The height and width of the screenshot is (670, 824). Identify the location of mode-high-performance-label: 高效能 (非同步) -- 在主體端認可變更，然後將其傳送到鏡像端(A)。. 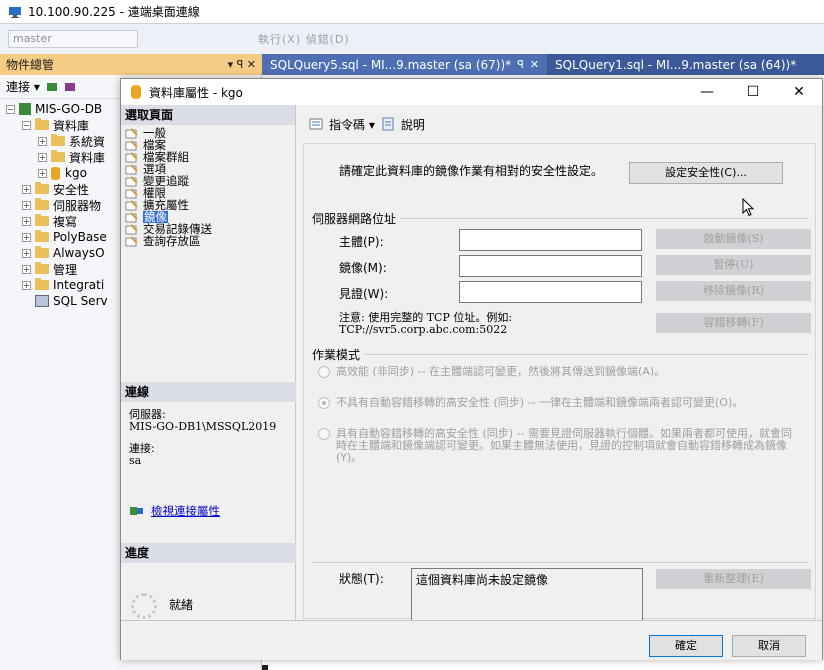
(501, 371).